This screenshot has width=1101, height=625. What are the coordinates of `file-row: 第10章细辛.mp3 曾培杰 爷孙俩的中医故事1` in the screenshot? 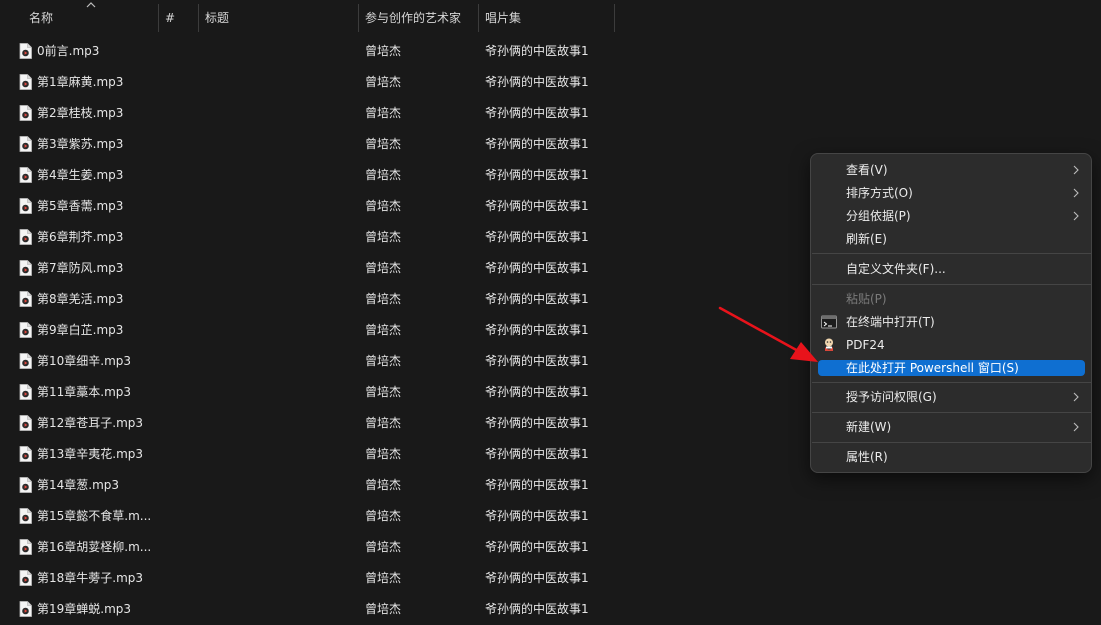 It's located at (310, 361).